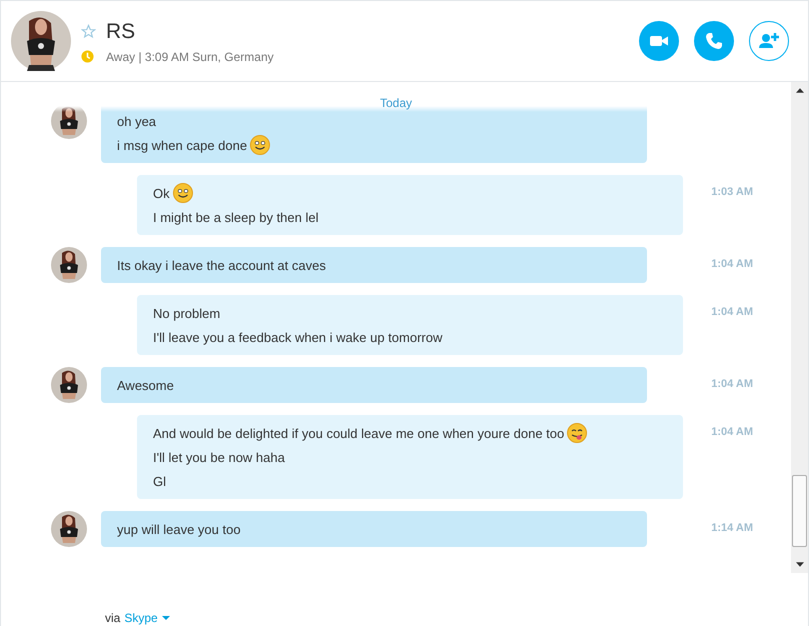  I want to click on video-call-button, so click(659, 41).